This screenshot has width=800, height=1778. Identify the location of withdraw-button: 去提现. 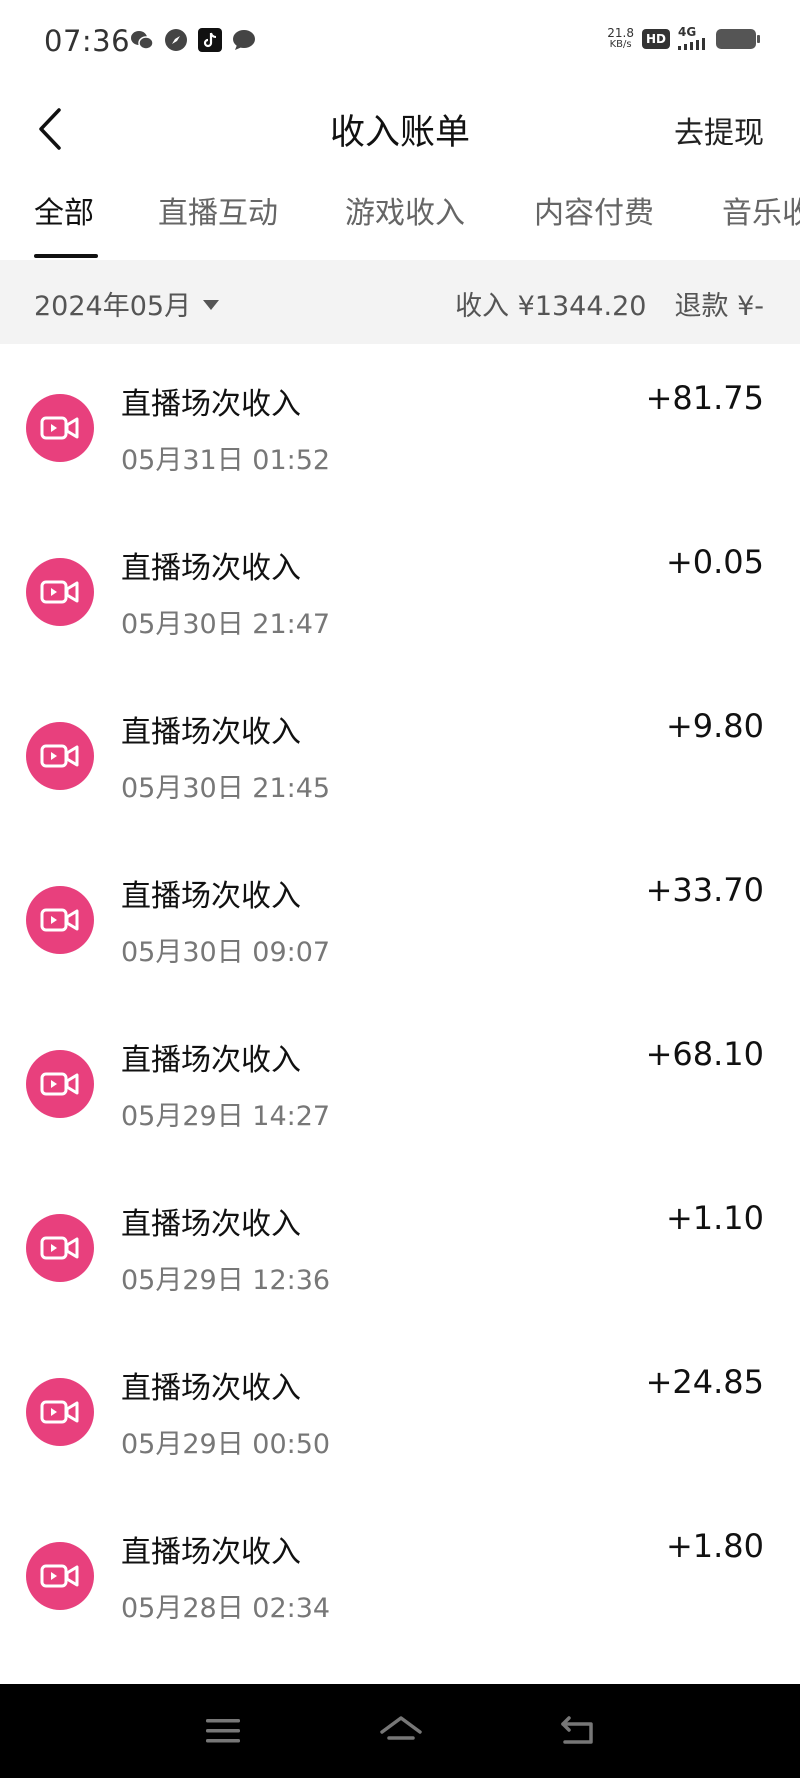
(719, 130).